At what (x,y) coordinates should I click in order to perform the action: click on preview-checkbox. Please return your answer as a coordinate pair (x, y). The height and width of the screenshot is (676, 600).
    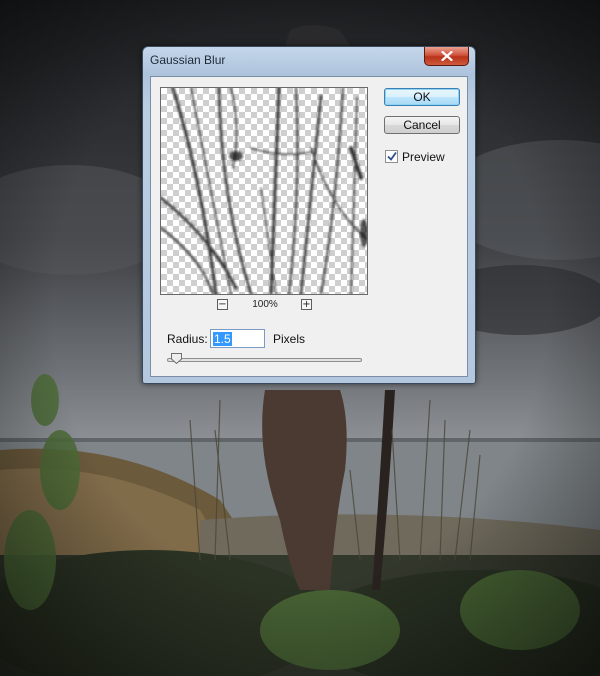
    Looking at the image, I should click on (391, 156).